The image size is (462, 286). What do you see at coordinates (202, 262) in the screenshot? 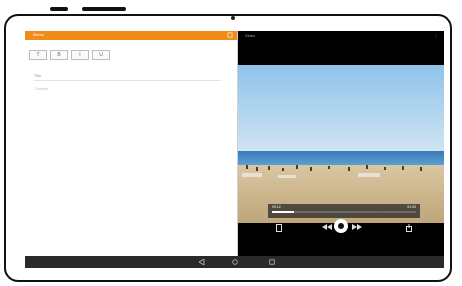
I see `back-icon` at bounding box center [202, 262].